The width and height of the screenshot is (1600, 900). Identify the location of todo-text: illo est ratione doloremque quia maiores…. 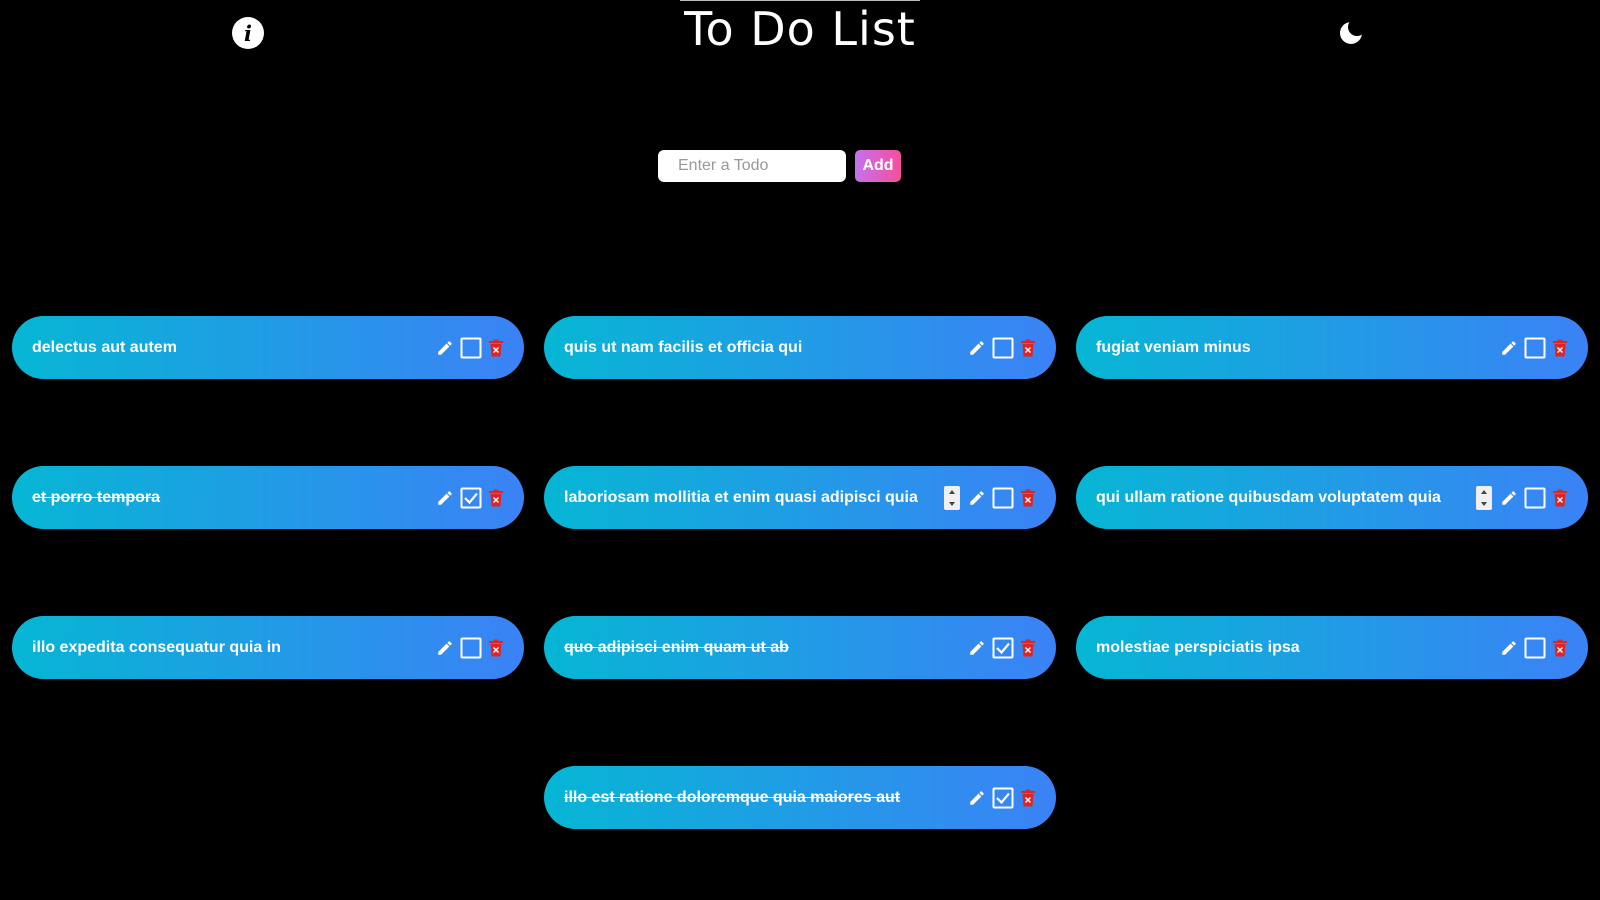
(732, 797).